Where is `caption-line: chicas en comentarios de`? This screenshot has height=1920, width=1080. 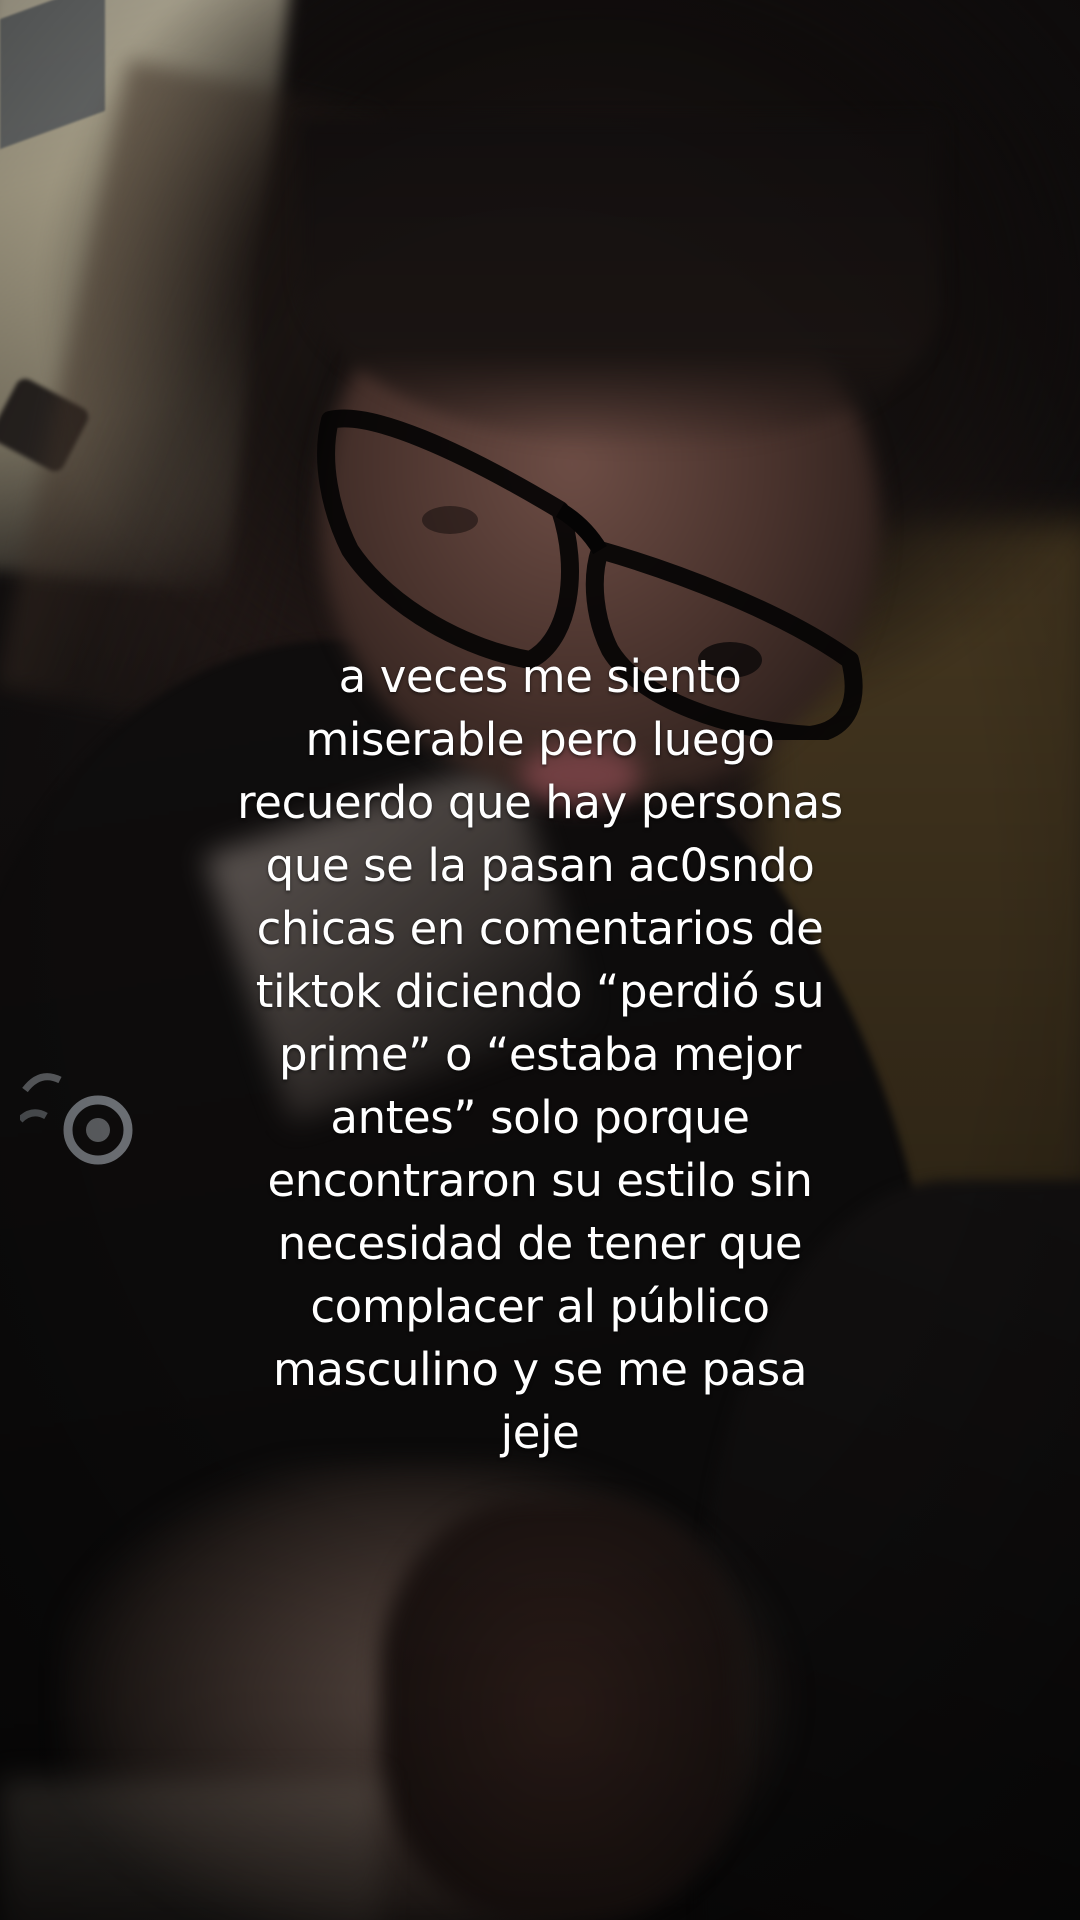
caption-line: chicas en comentarios de is located at coordinates (540, 928).